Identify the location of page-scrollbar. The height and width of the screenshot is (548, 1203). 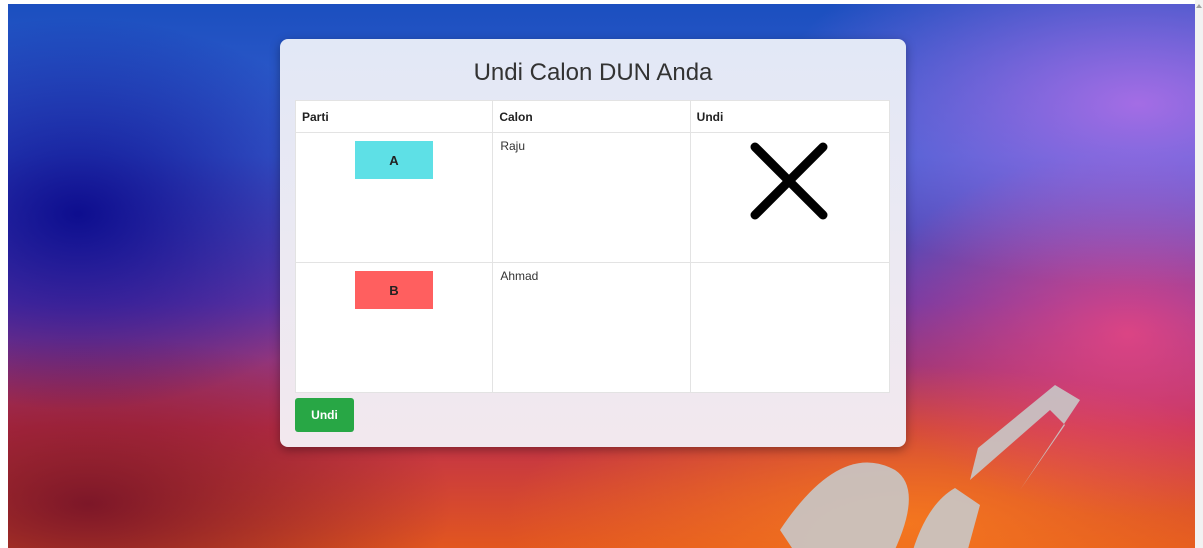
(1199, 274).